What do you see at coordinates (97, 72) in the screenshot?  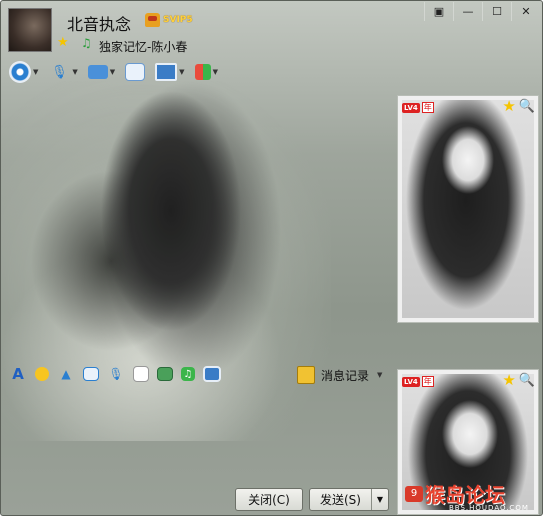 I see `folder-icon` at bounding box center [97, 72].